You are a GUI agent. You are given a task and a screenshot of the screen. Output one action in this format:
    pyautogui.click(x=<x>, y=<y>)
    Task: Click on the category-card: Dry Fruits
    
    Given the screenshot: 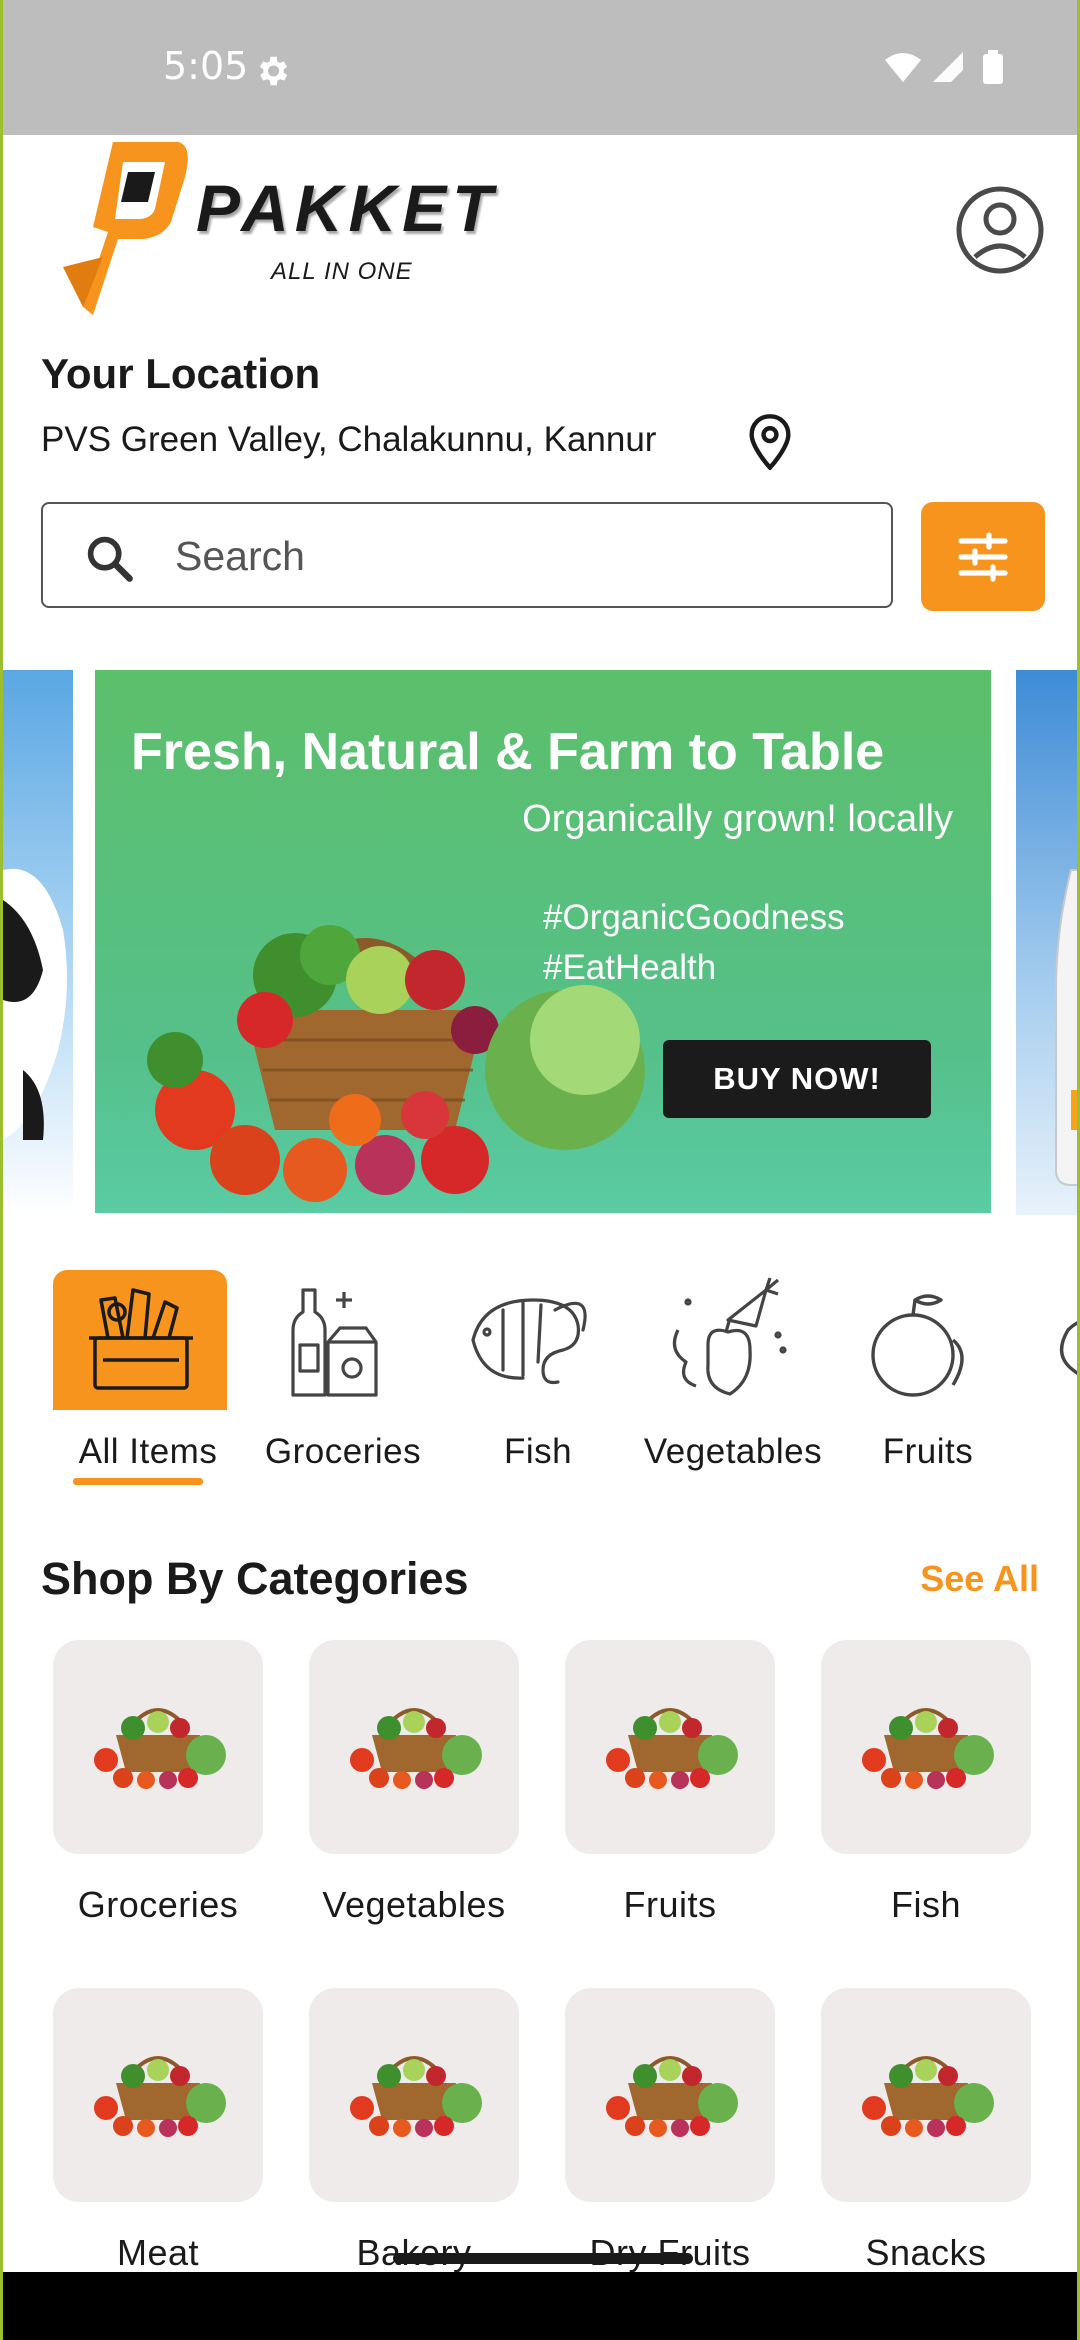 What is the action you would take?
    pyautogui.click(x=670, y=2131)
    